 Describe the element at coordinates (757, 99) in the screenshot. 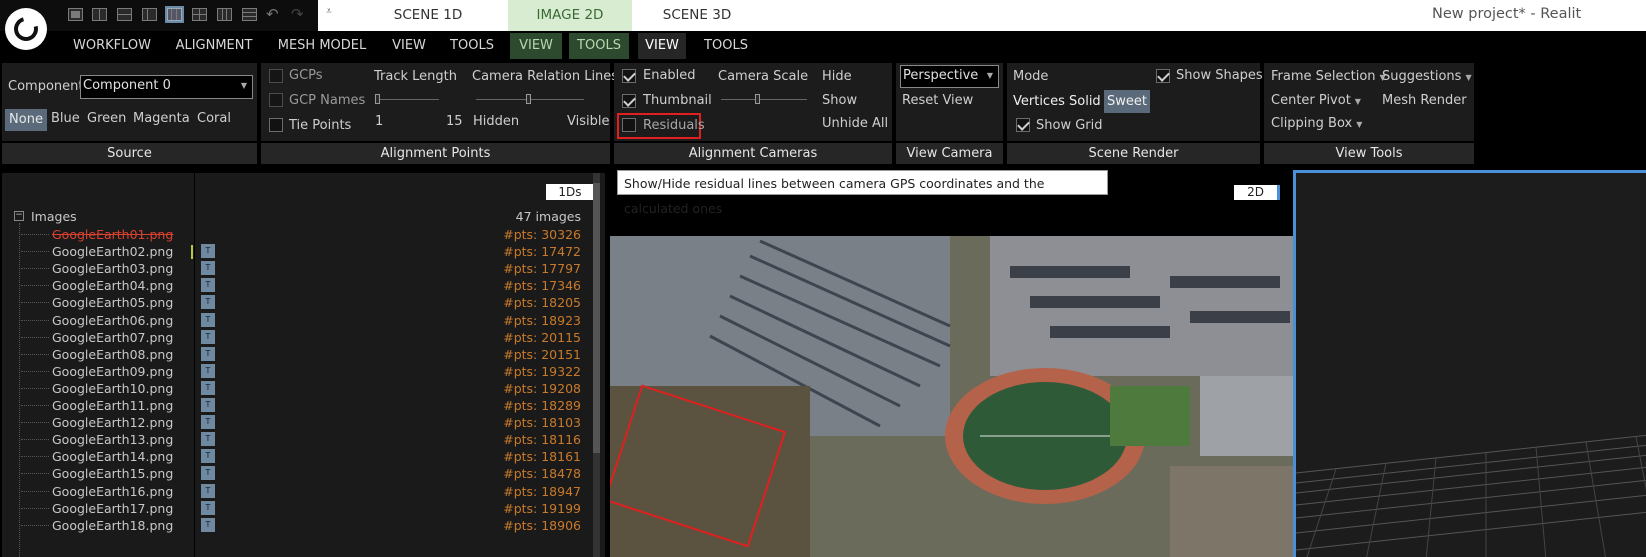

I see `camera-scale-handle` at that location.